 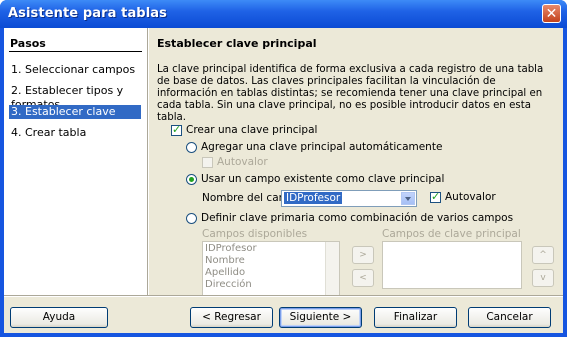 What do you see at coordinates (255, 234) in the screenshot?
I see `available-fields-label: Campos disponibles` at bounding box center [255, 234].